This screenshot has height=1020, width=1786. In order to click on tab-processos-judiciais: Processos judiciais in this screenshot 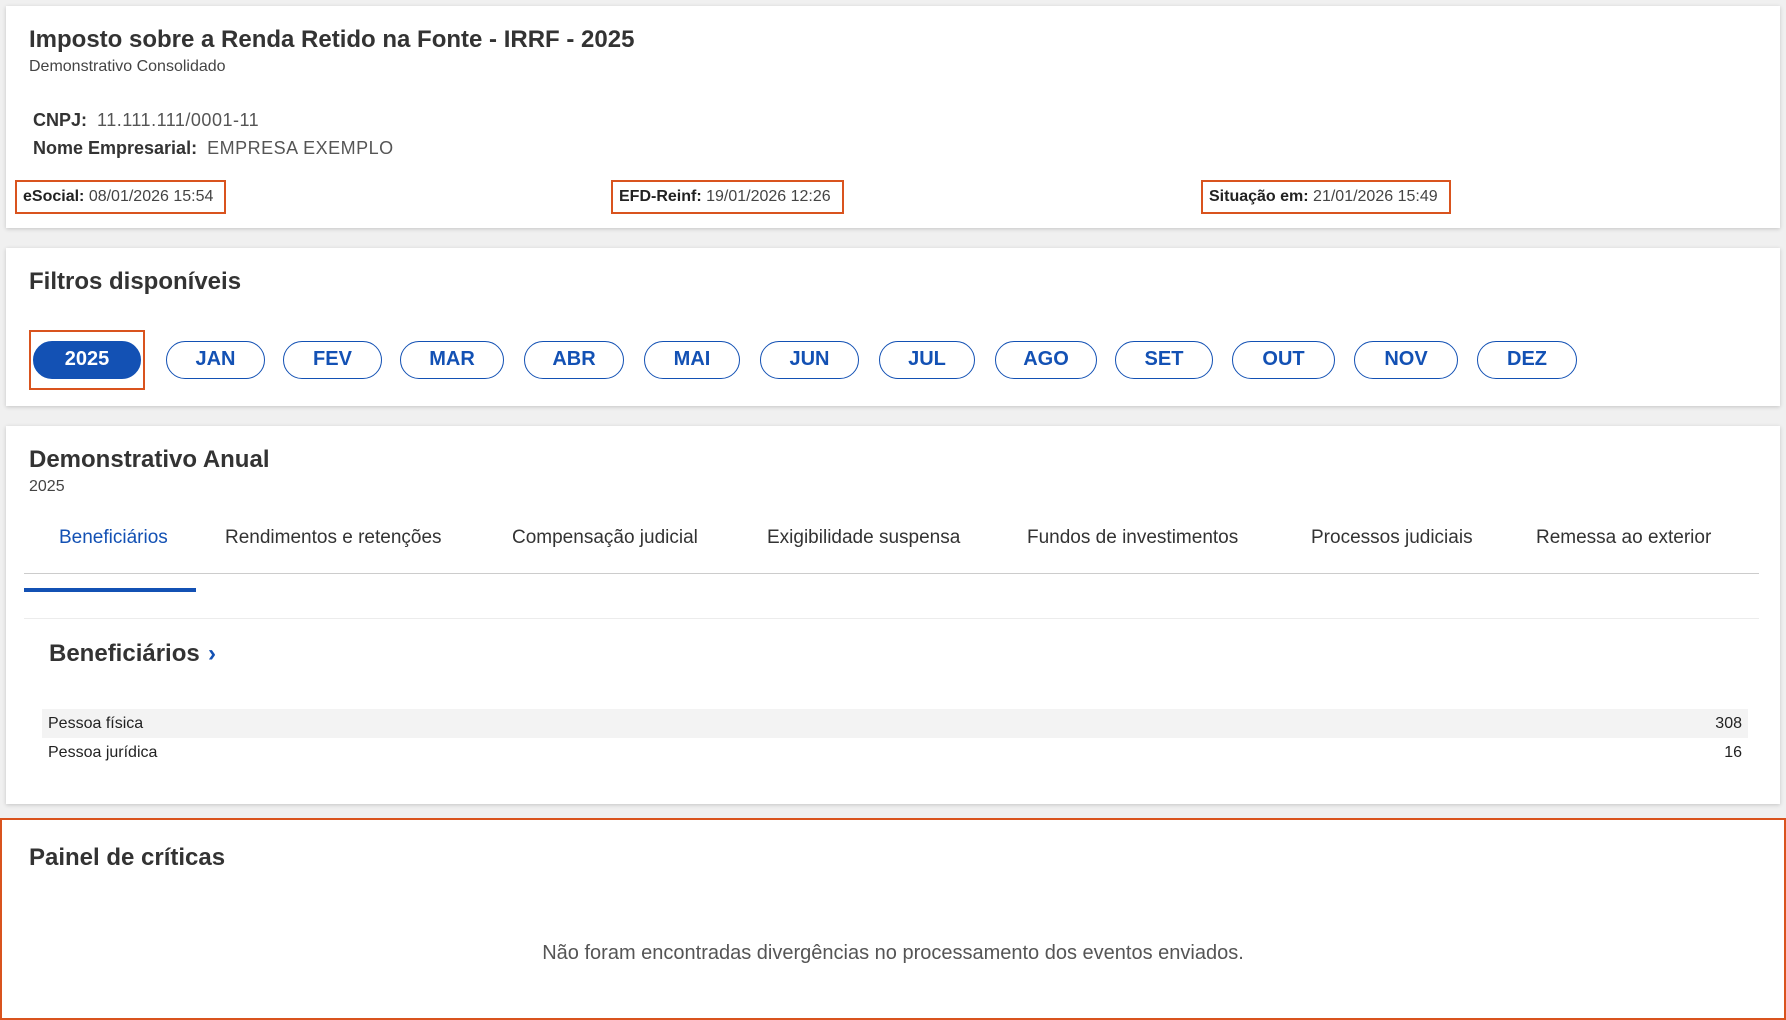, I will do `click(1392, 545)`.